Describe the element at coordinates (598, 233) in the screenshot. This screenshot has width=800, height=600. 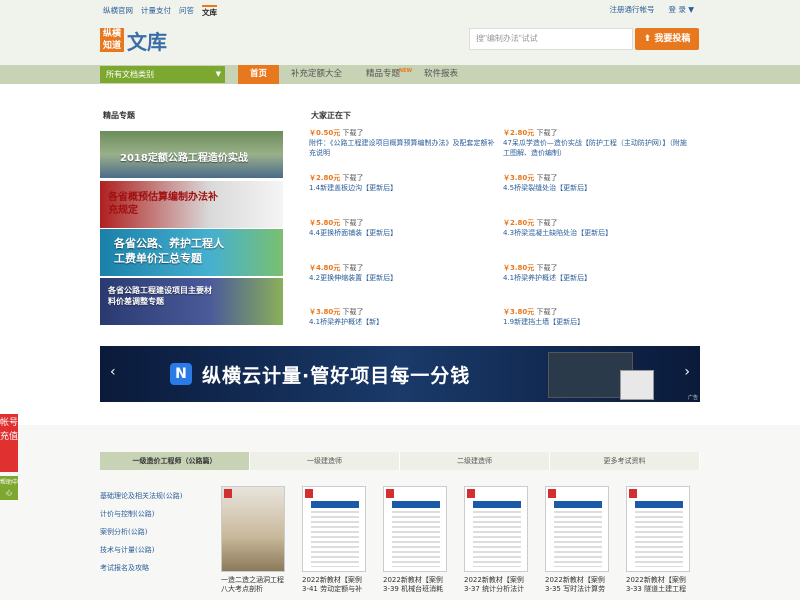
I see `doc-name: 4.3桥梁混凝土缺陷处治【更新后】` at that location.